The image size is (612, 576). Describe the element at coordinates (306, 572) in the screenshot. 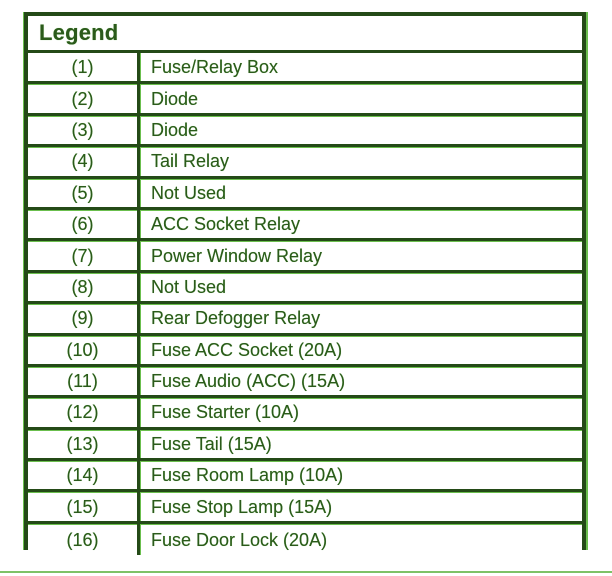

I see `bottom-divider` at that location.